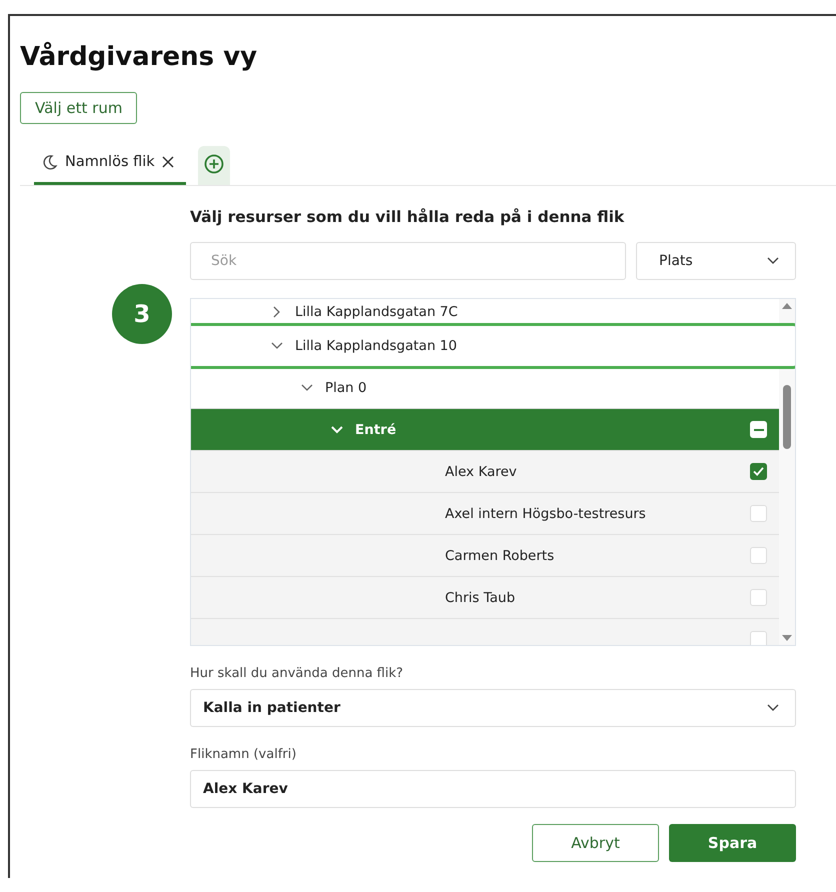  Describe the element at coordinates (545, 514) in the screenshot. I see `row-label: Axel intern Högsbo-testresurs` at that location.